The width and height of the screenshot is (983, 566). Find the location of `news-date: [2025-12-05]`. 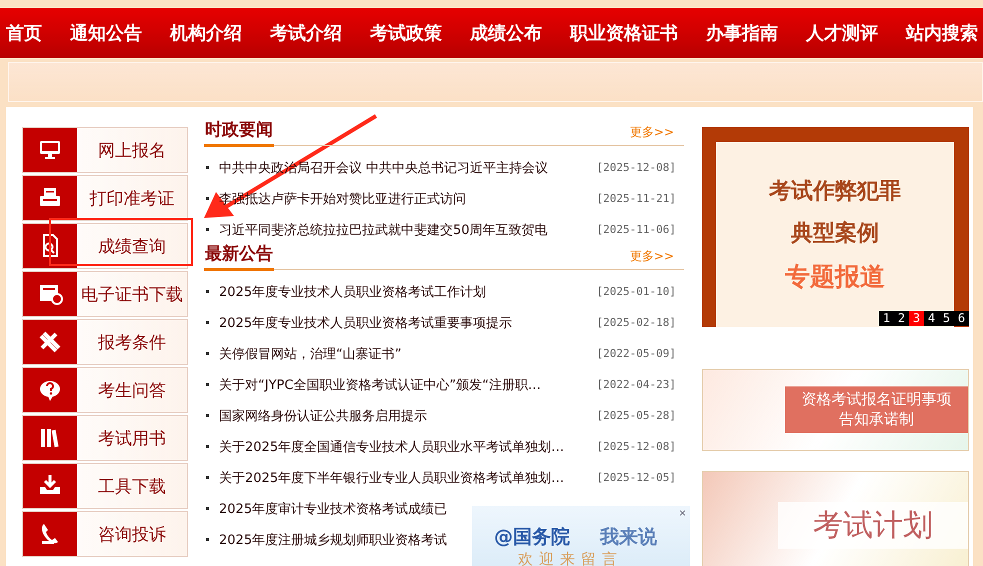

news-date: [2025-12-05] is located at coordinates (636, 477).